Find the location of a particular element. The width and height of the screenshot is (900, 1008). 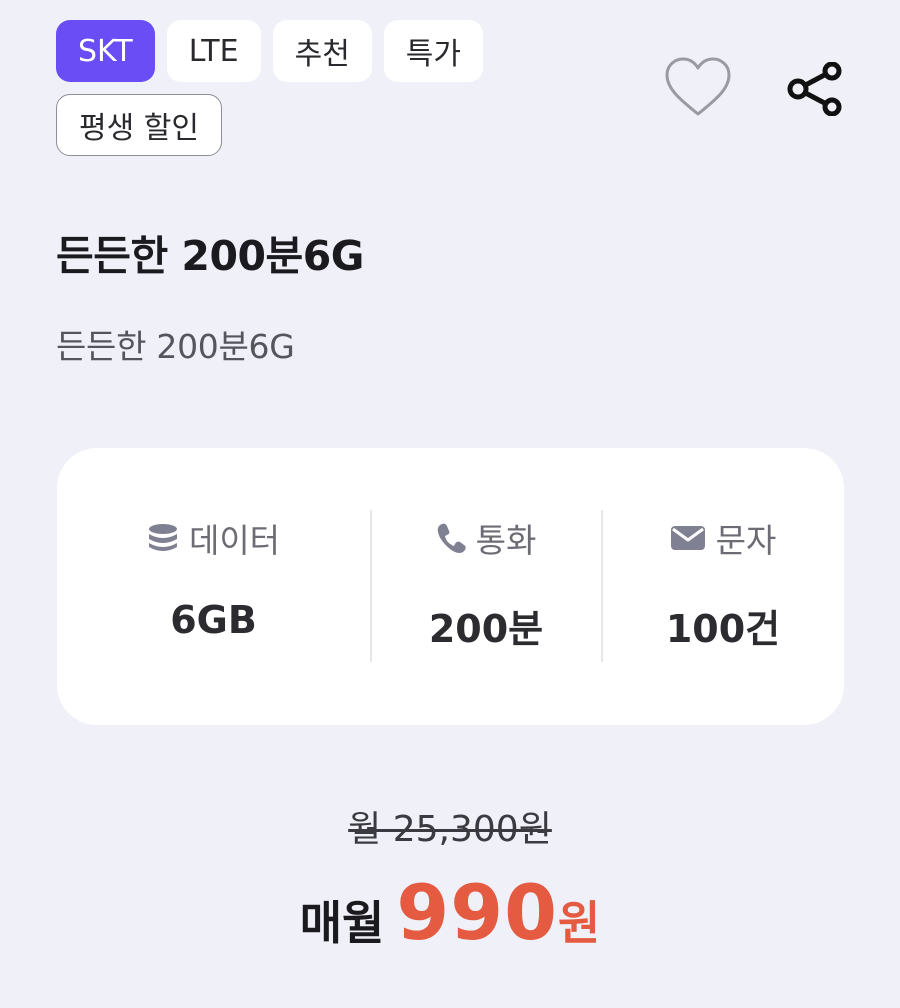

spec-sms-value: 100건 is located at coordinates (723, 629).